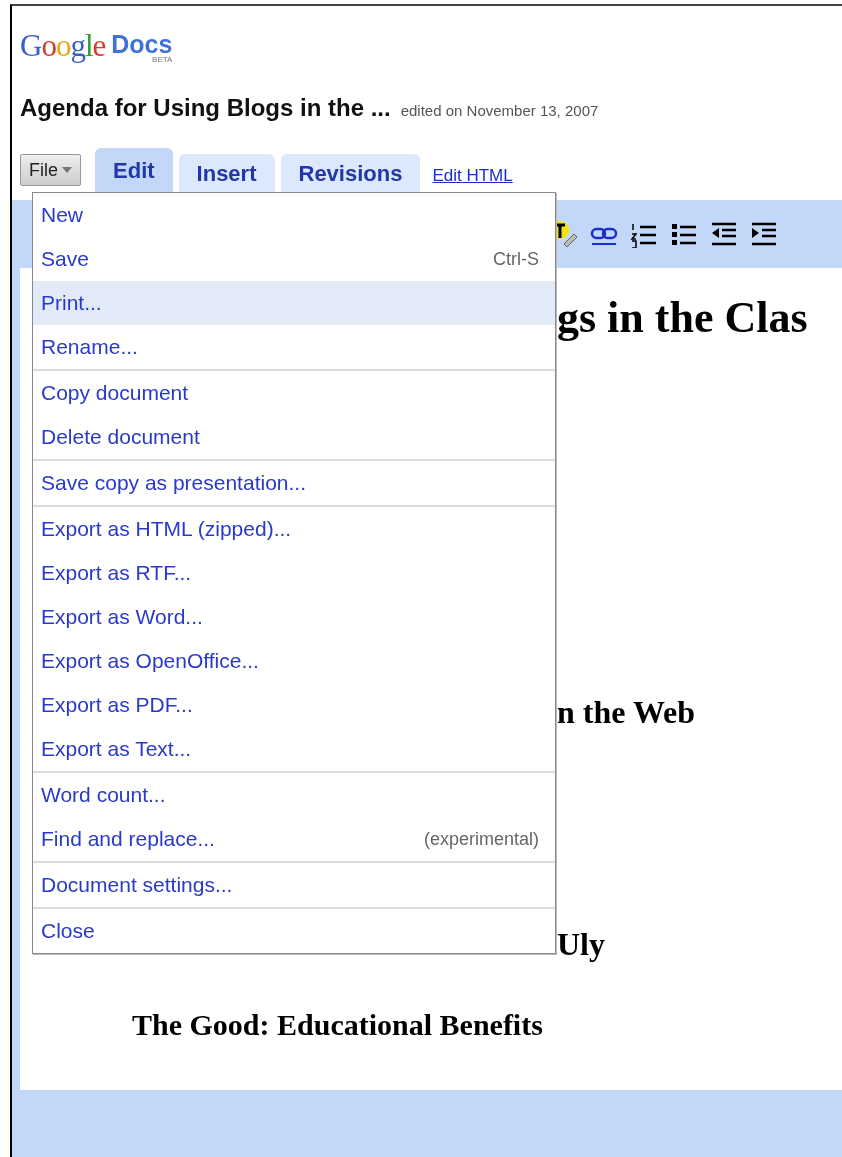 This screenshot has width=842, height=1157. I want to click on menu-item: Find and replace... (experimental), so click(294, 839).